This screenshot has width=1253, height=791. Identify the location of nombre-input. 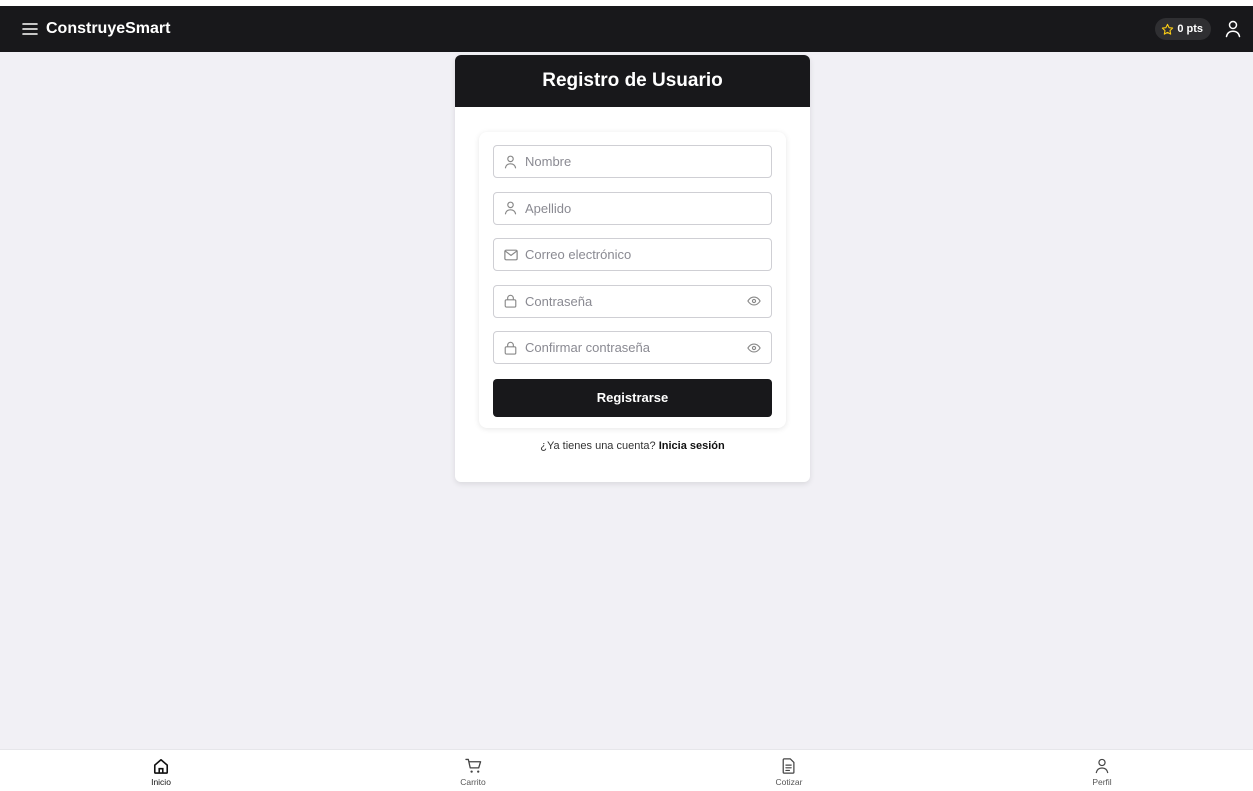
(643, 161).